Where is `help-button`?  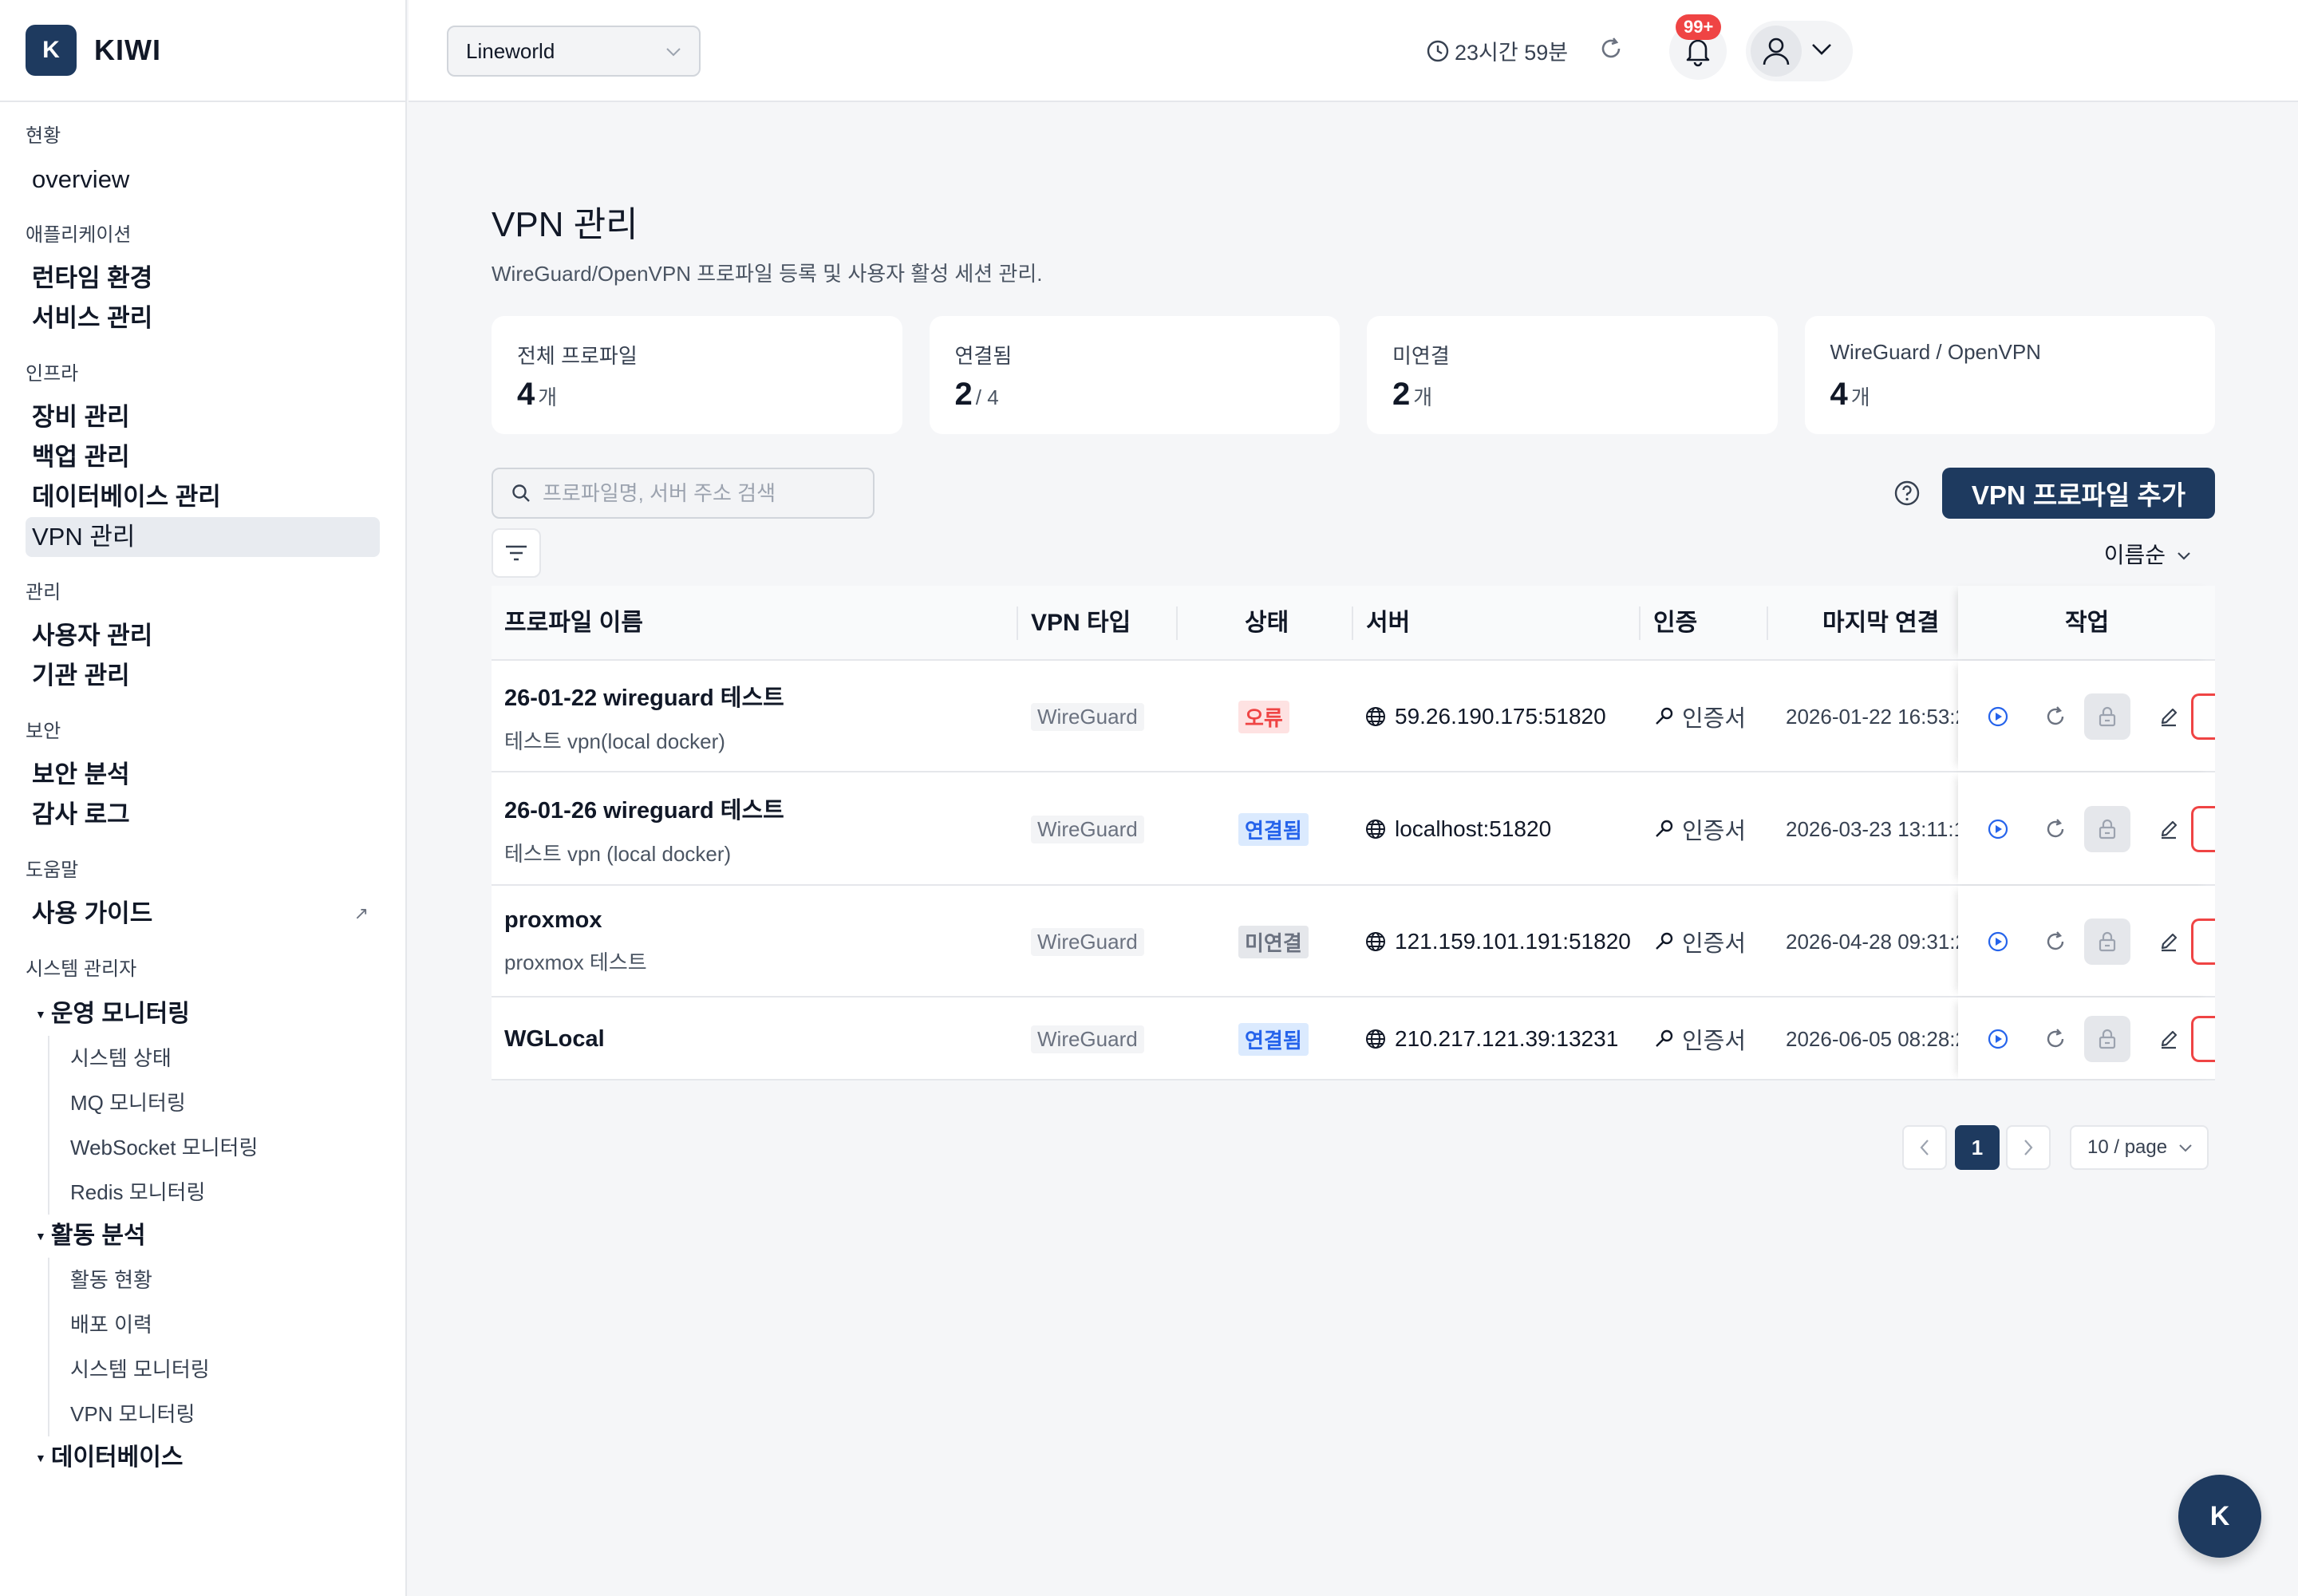
help-button is located at coordinates (1907, 495).